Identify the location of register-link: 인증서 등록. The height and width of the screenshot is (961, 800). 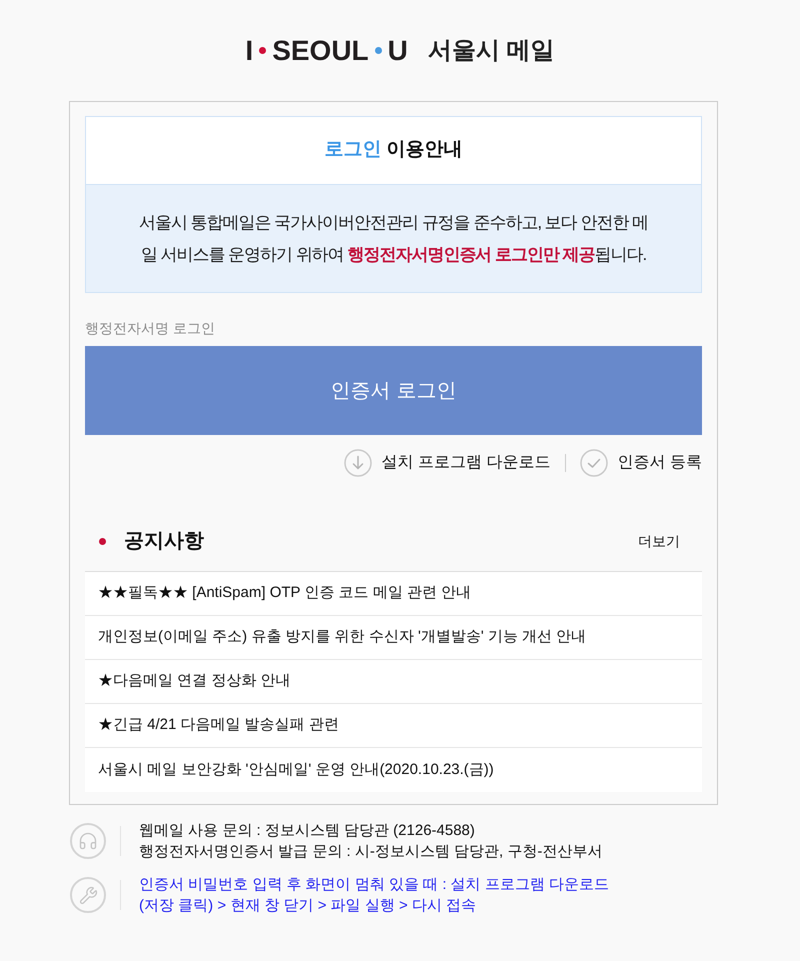
(641, 463).